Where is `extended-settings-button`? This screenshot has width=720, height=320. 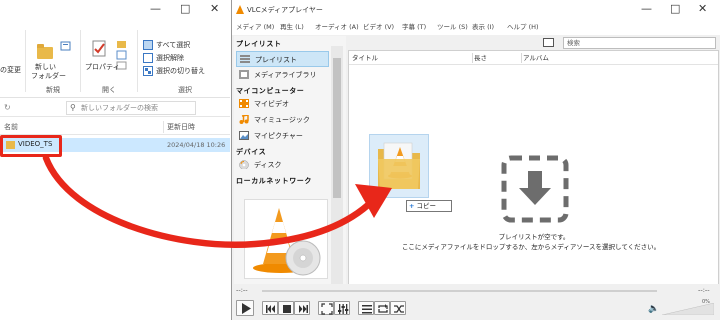
extended-settings-button is located at coordinates (342, 308).